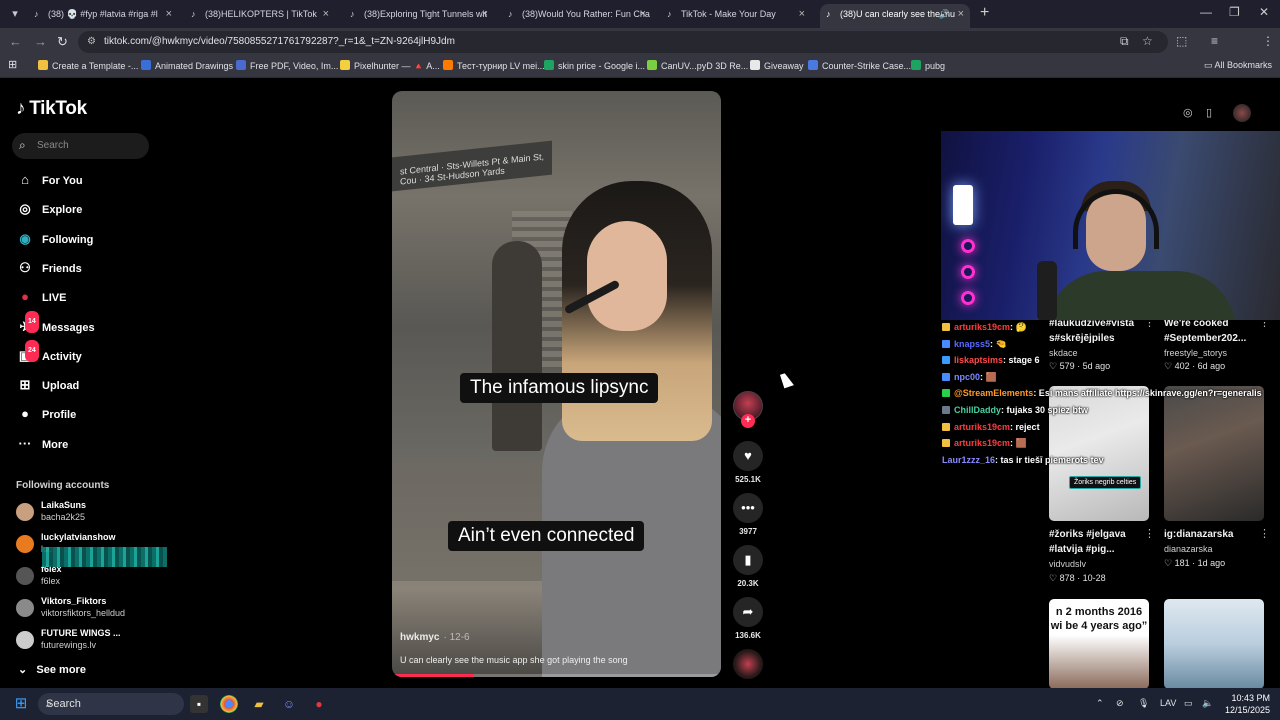 This screenshot has height=720, width=1280. What do you see at coordinates (556, 675) in the screenshot?
I see `video-progress` at bounding box center [556, 675].